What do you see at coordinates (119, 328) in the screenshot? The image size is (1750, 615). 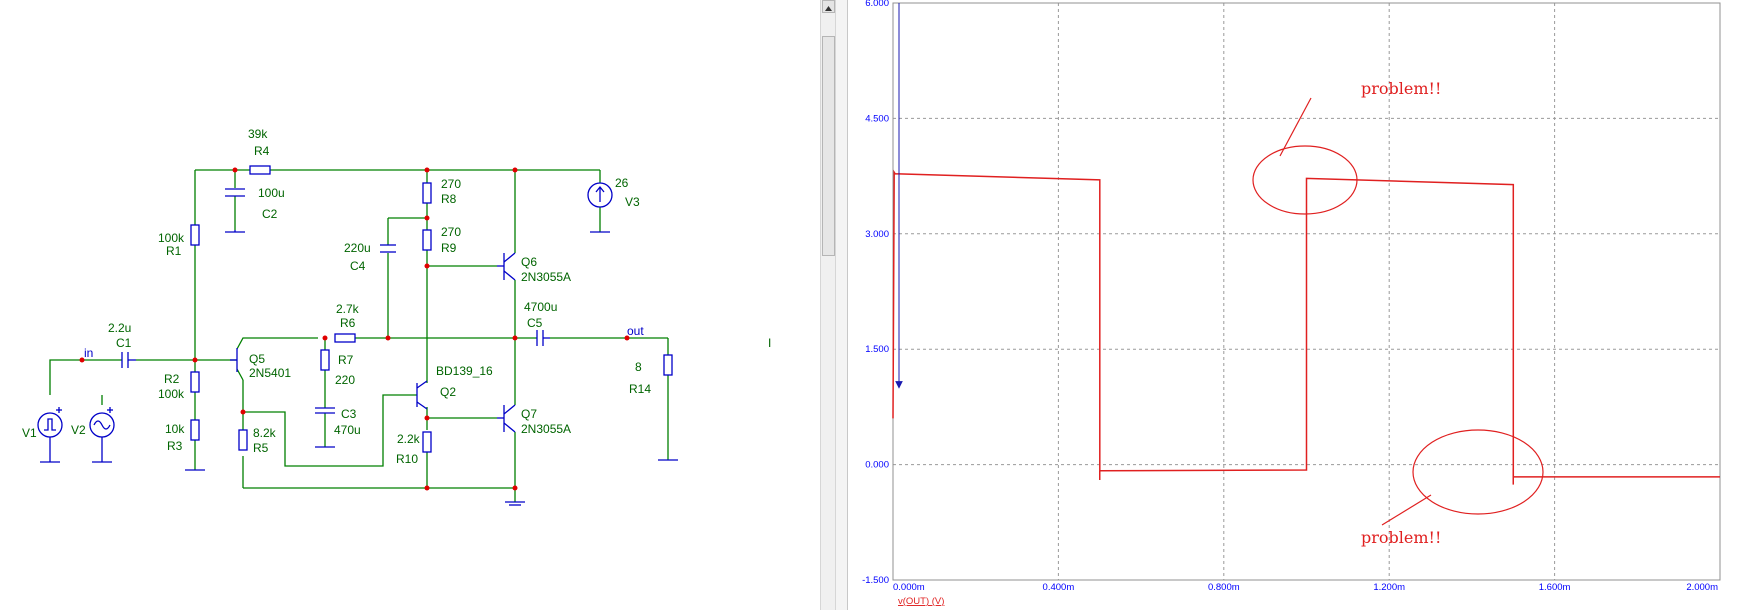 I see `c1-value: 2.2u` at bounding box center [119, 328].